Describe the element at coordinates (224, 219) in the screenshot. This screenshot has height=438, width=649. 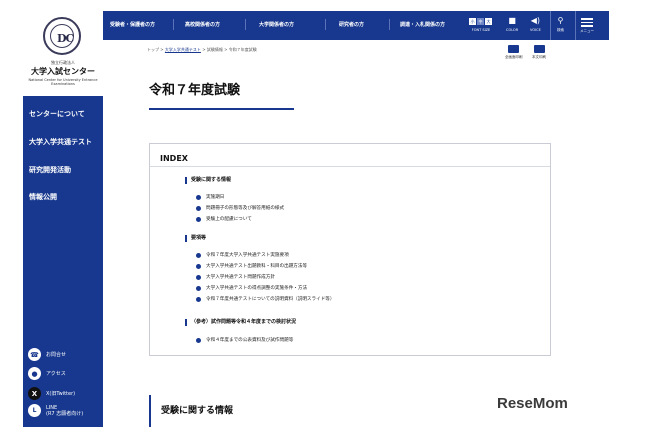
I see `index-link: 受験上の配慮について` at that location.